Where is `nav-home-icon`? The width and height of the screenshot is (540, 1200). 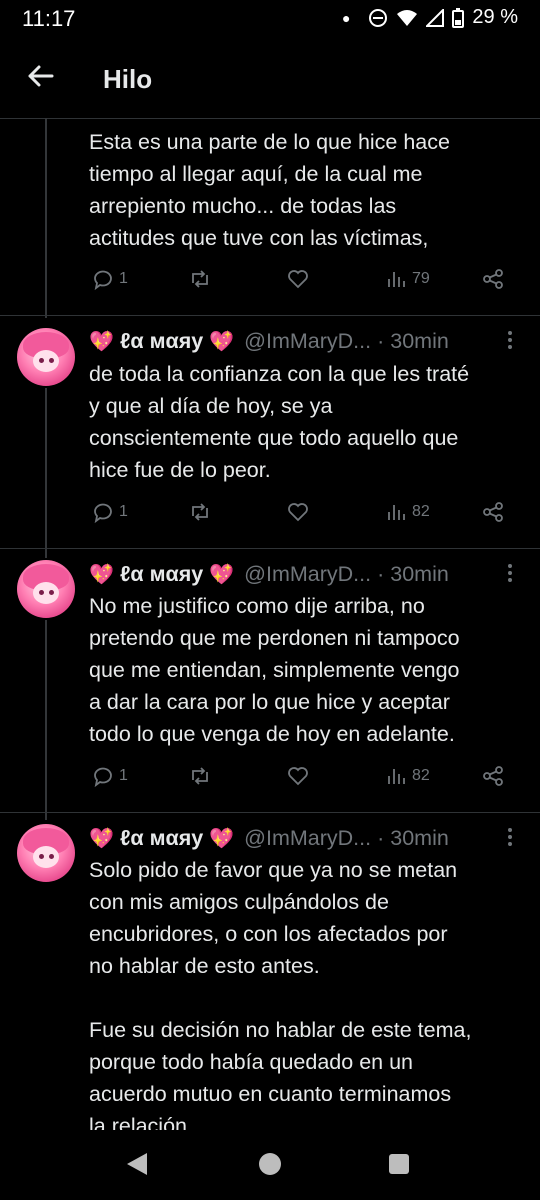 nav-home-icon is located at coordinates (270, 1164).